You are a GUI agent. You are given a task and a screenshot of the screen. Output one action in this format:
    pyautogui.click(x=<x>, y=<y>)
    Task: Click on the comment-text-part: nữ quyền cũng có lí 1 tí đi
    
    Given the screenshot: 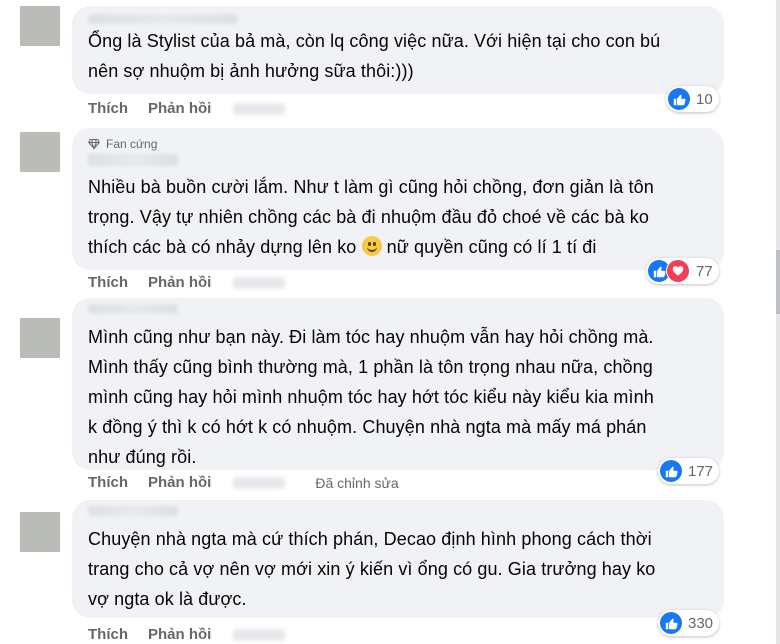 What is the action you would take?
    pyautogui.click(x=489, y=247)
    